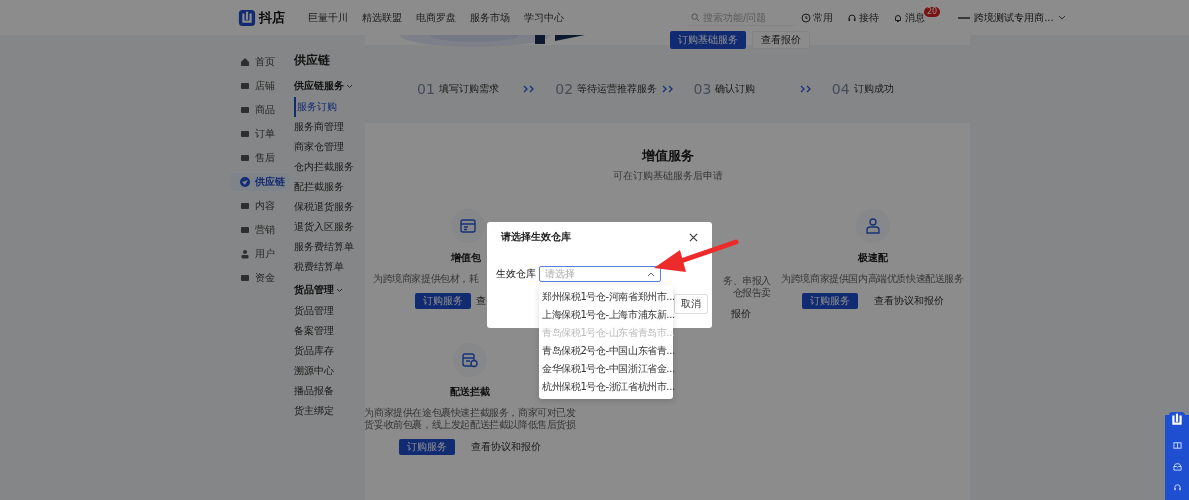  What do you see at coordinates (329, 86) in the screenshot?
I see `subnav-group: 供应链服务` at bounding box center [329, 86].